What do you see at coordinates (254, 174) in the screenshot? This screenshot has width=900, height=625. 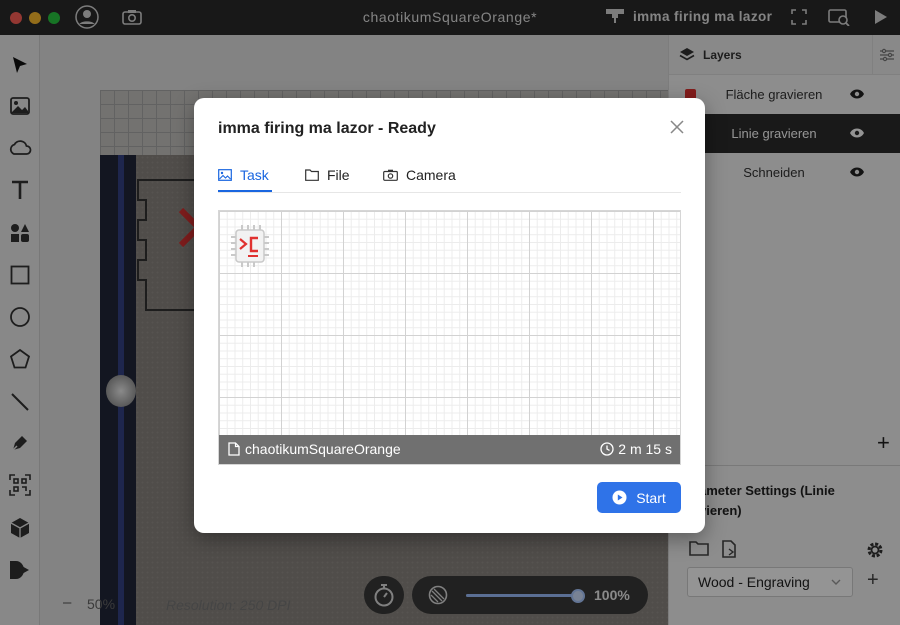 I see `tab-label: Task` at bounding box center [254, 174].